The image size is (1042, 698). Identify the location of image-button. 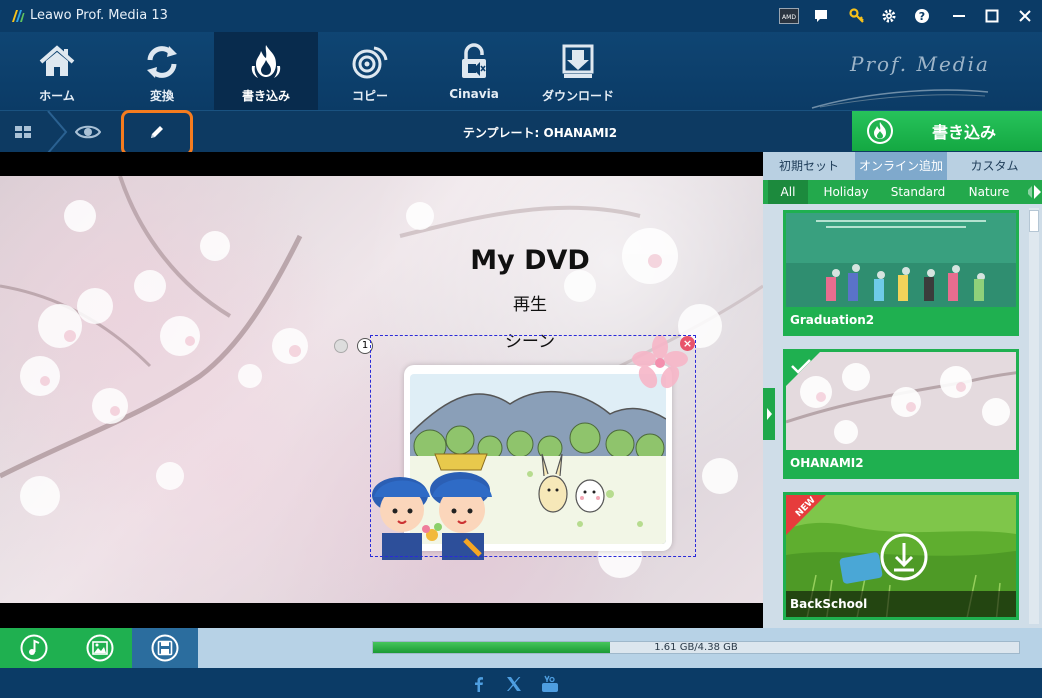
(100, 648).